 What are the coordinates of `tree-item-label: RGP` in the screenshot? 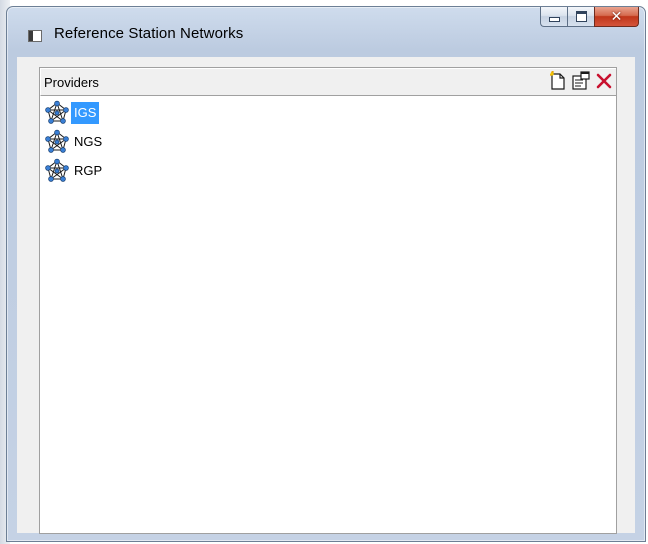 It's located at (88, 170).